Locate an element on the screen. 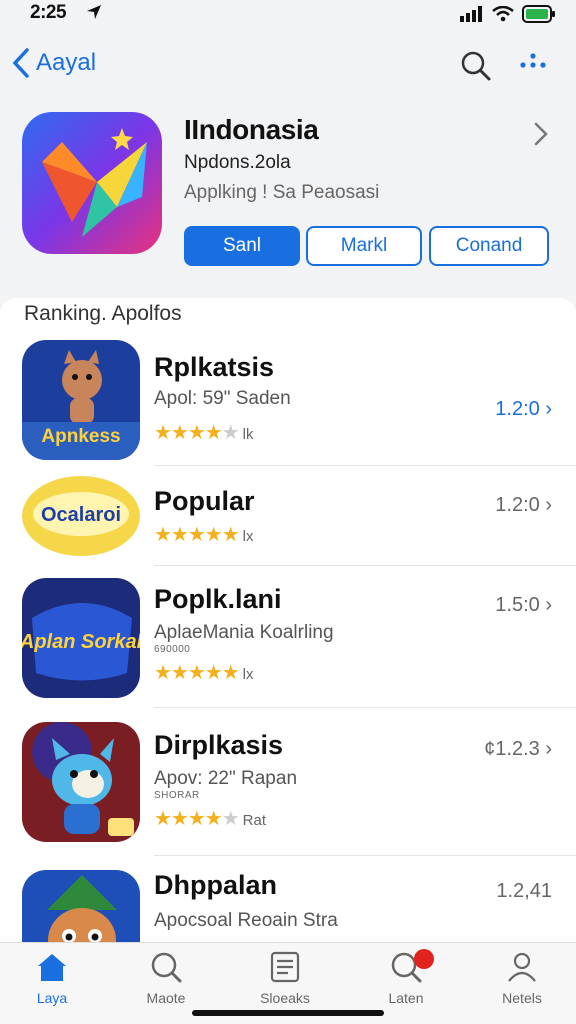 Image resolution: width=576 pixels, height=1024 pixels. app-icon: Apnkess is located at coordinates (81, 400).